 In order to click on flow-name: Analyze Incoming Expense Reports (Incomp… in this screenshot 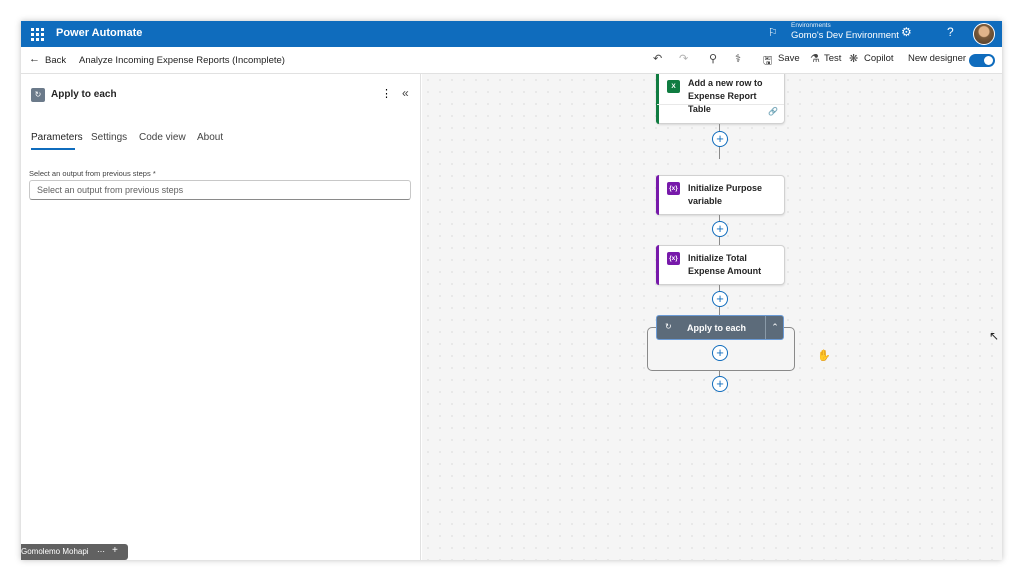, I will do `click(182, 60)`.